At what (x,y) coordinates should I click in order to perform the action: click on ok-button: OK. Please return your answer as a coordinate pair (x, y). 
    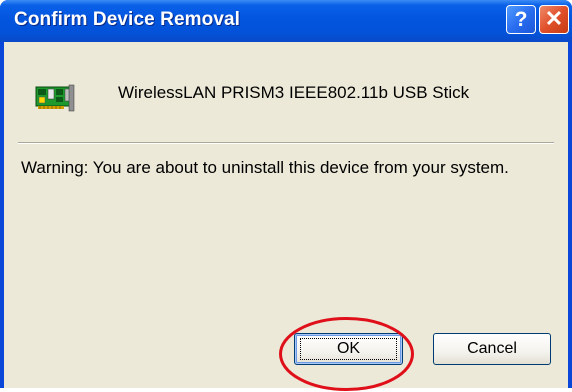
    Looking at the image, I should click on (348, 349).